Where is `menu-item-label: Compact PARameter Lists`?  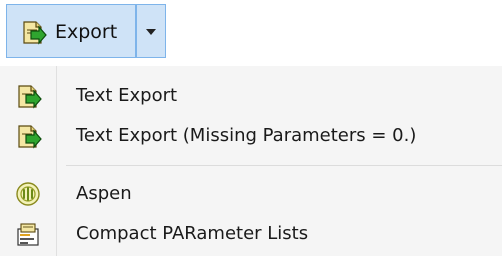
menu-item-label: Compact PARameter Lists is located at coordinates (192, 233).